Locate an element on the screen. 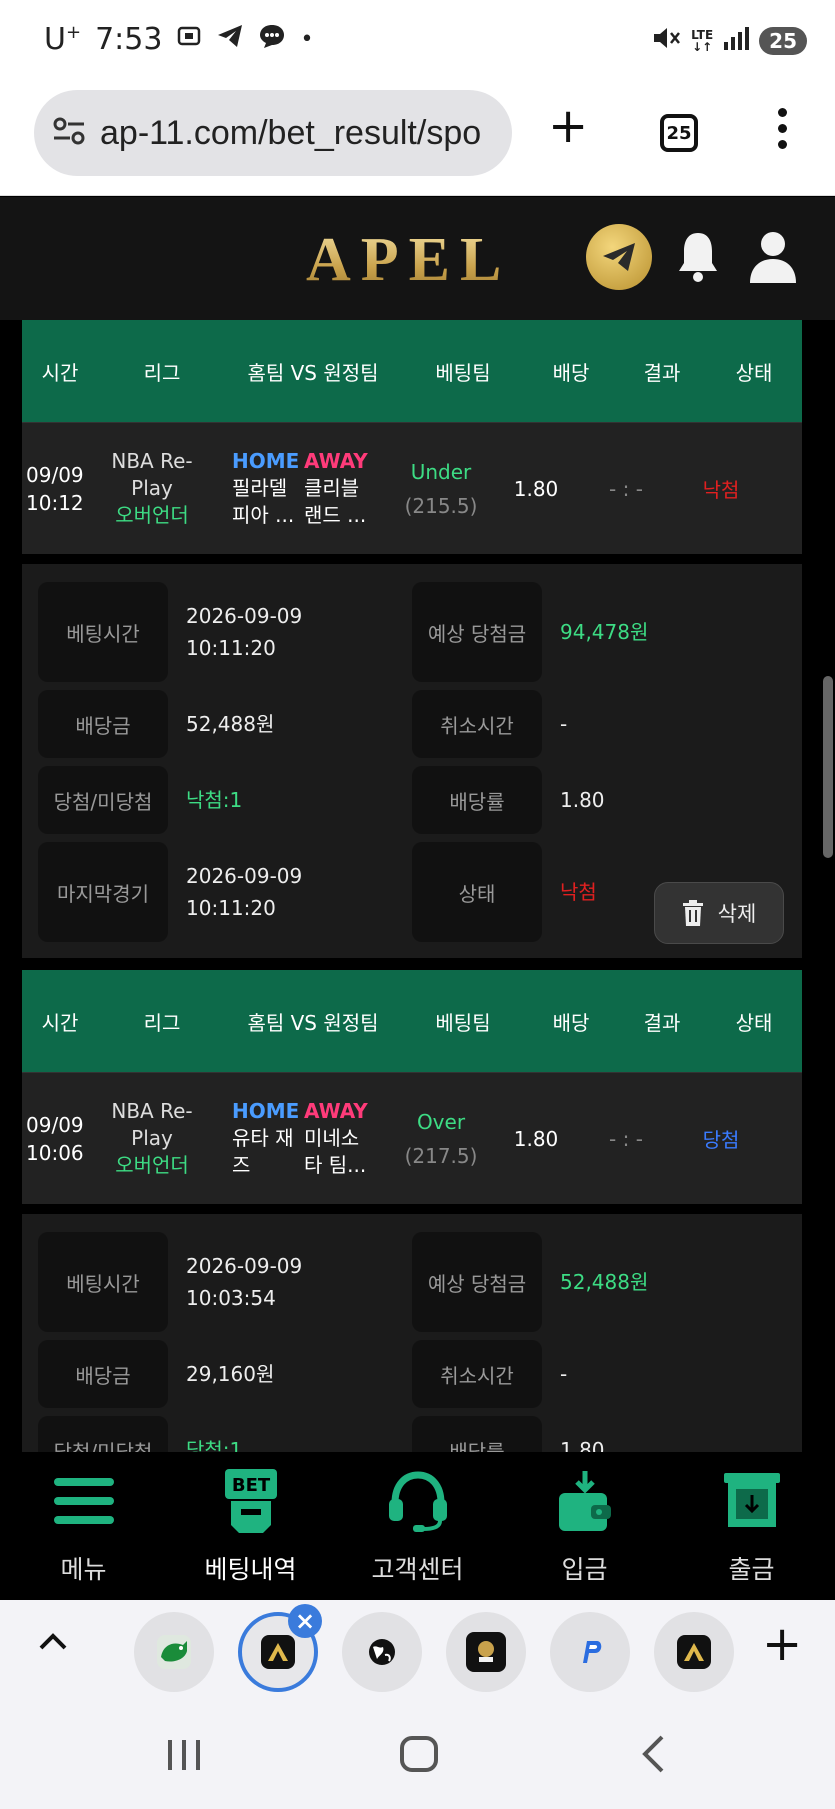 The height and width of the screenshot is (1809, 835). add-tab-button: + is located at coordinates (782, 1644).